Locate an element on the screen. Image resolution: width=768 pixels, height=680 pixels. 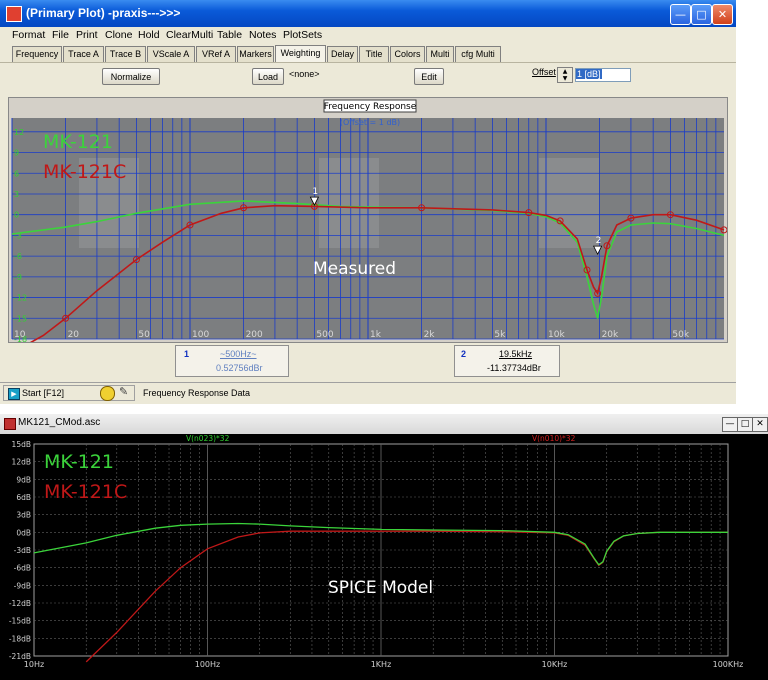
x-tick-label: 200 is located at coordinates (254, 335).